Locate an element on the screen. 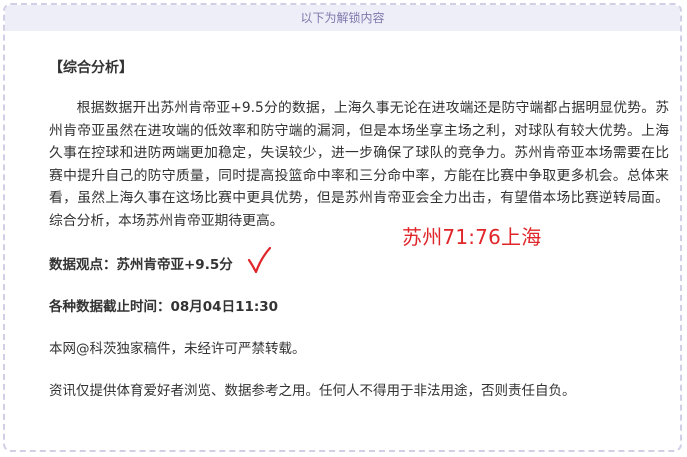 The width and height of the screenshot is (687, 457). copyright-notice: 本网@科茨独家稿件，未经许可严禁转载。 is located at coordinates (177, 349).